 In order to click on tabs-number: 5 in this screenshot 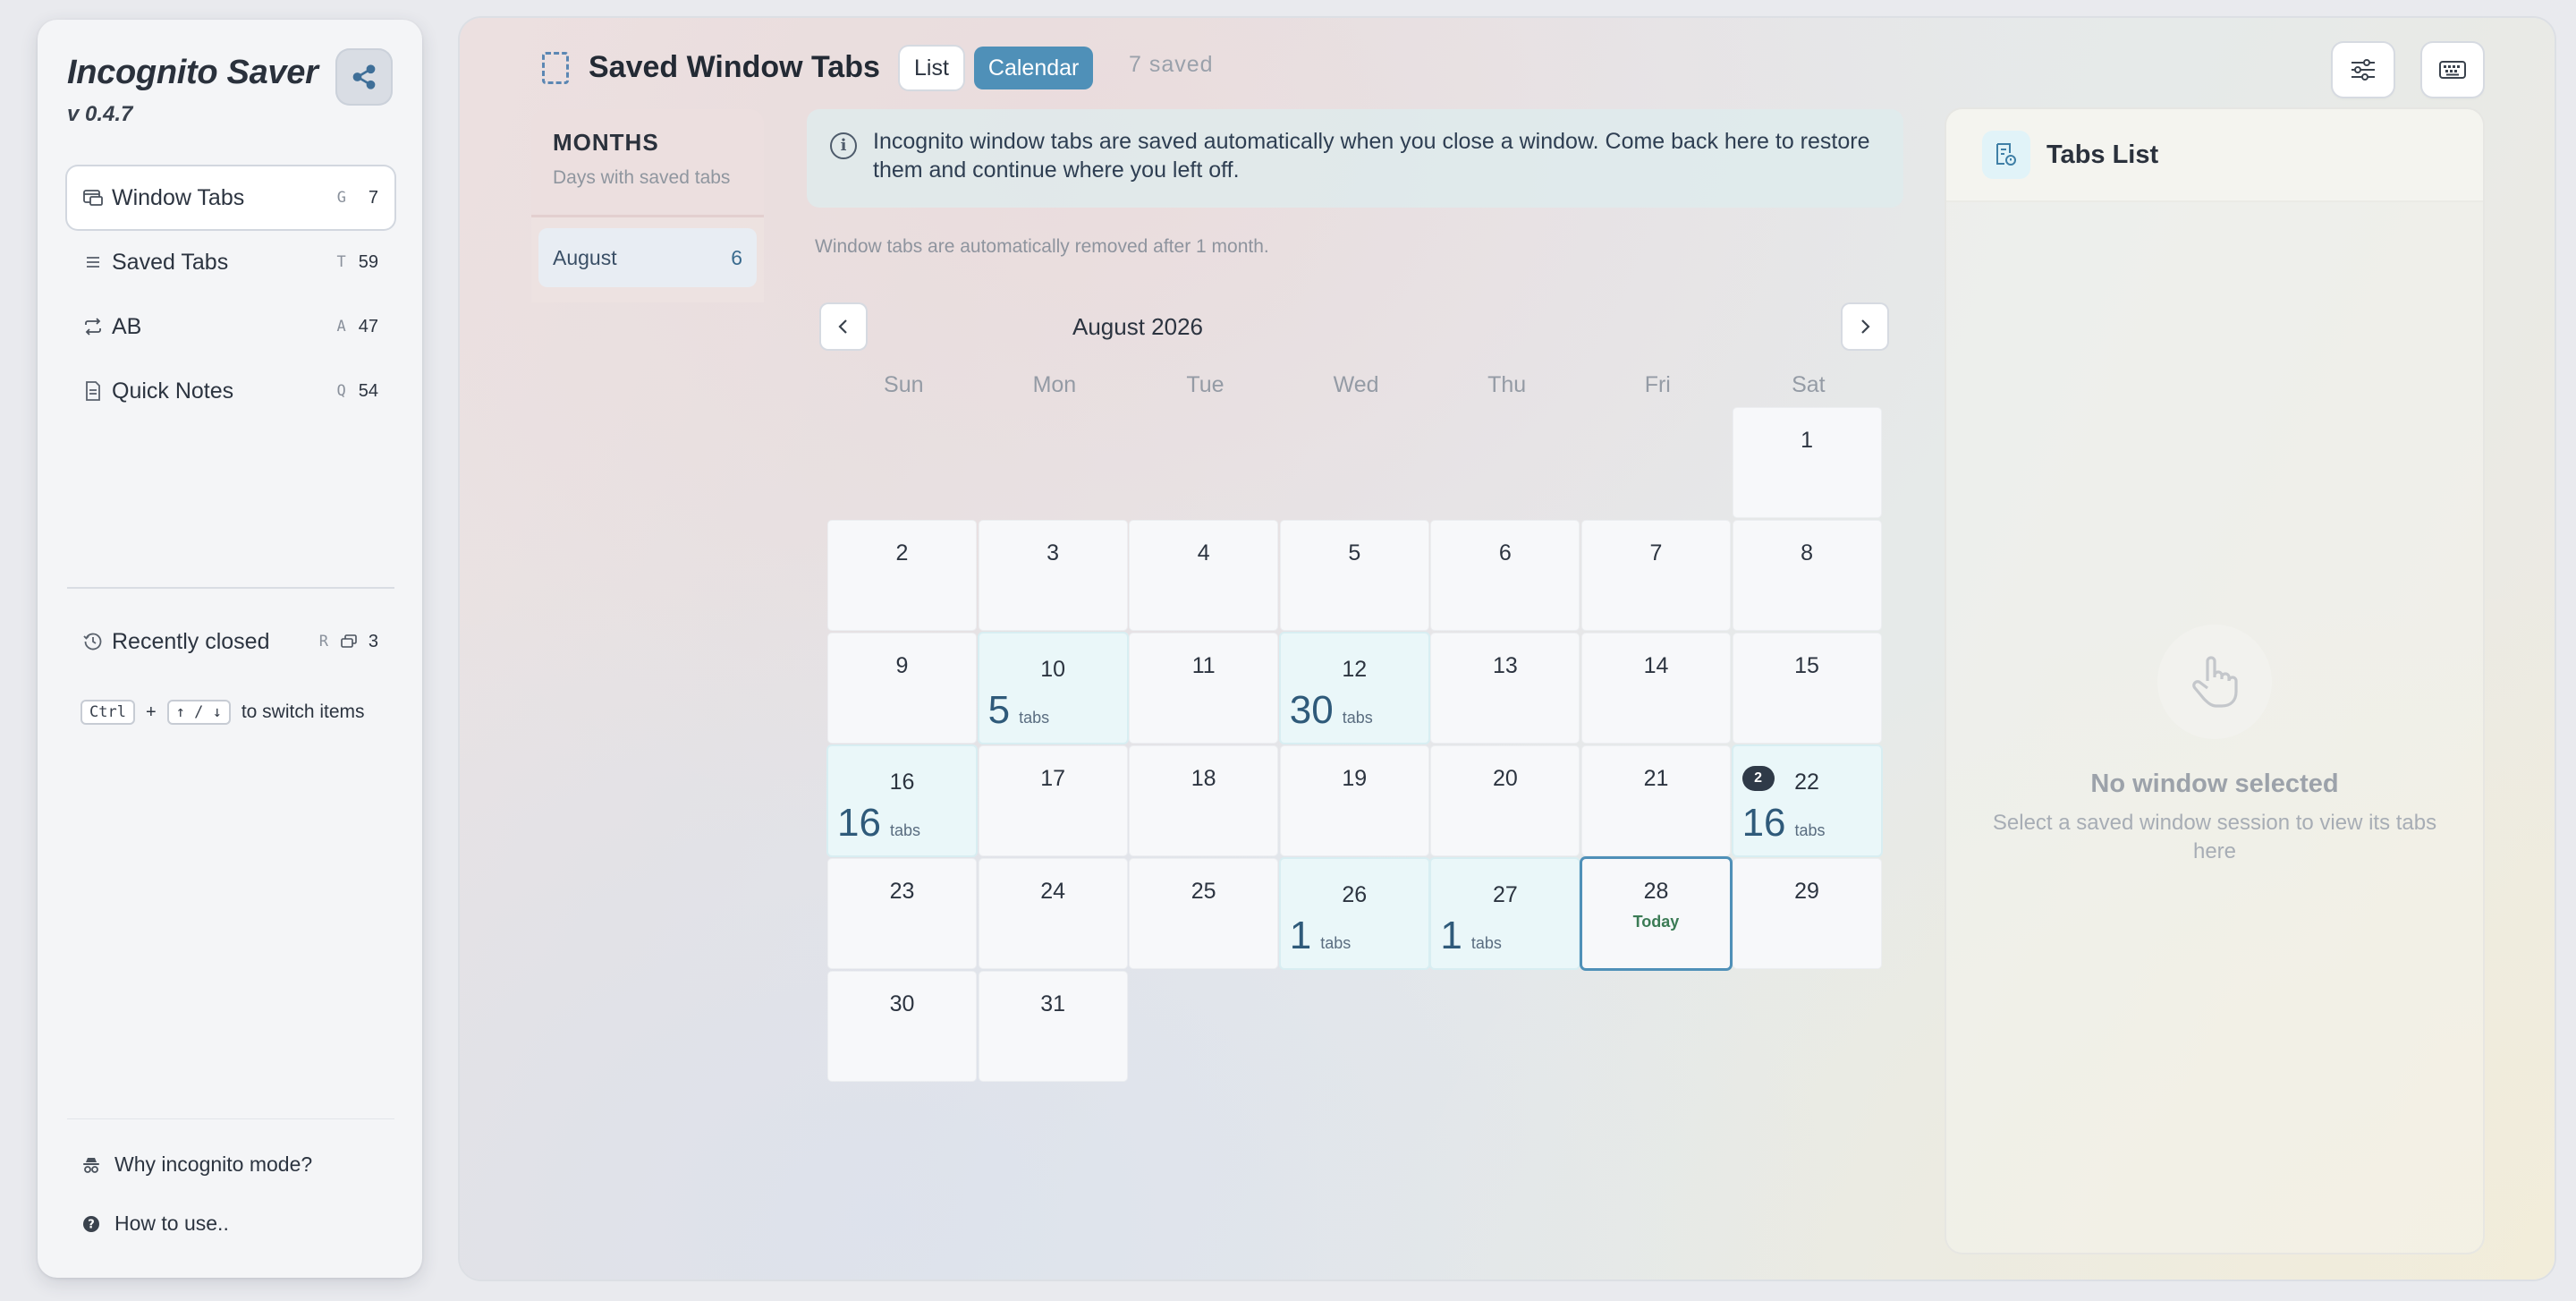, I will do `click(999, 710)`.